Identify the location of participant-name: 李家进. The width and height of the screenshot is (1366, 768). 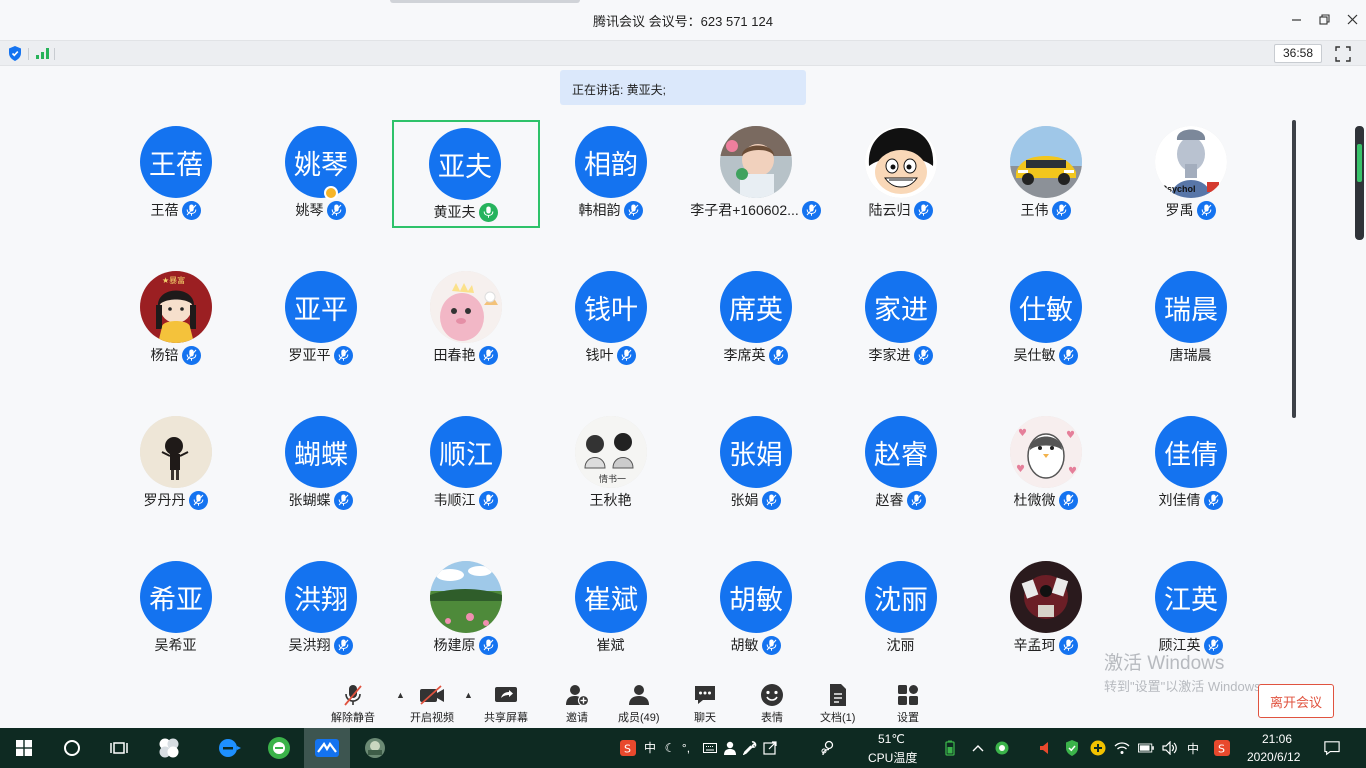
(889, 355).